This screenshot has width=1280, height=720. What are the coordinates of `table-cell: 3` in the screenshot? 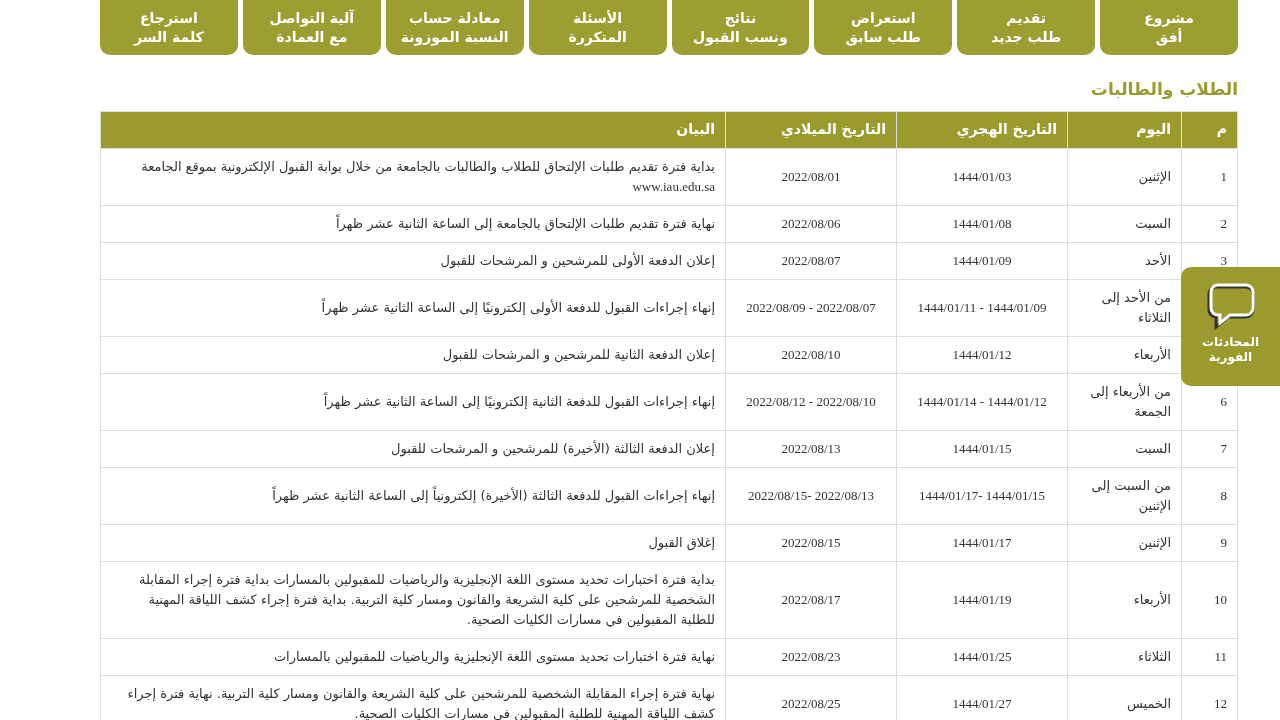 It's located at (1223, 260).